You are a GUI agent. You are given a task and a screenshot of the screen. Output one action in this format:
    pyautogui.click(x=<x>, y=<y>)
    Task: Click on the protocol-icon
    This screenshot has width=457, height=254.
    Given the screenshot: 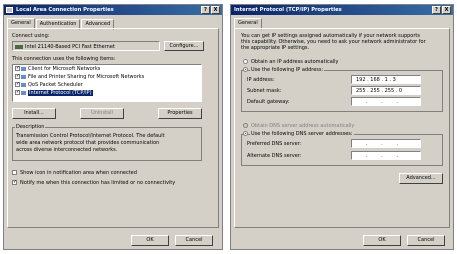 What is the action you would take?
    pyautogui.click(x=23, y=92)
    